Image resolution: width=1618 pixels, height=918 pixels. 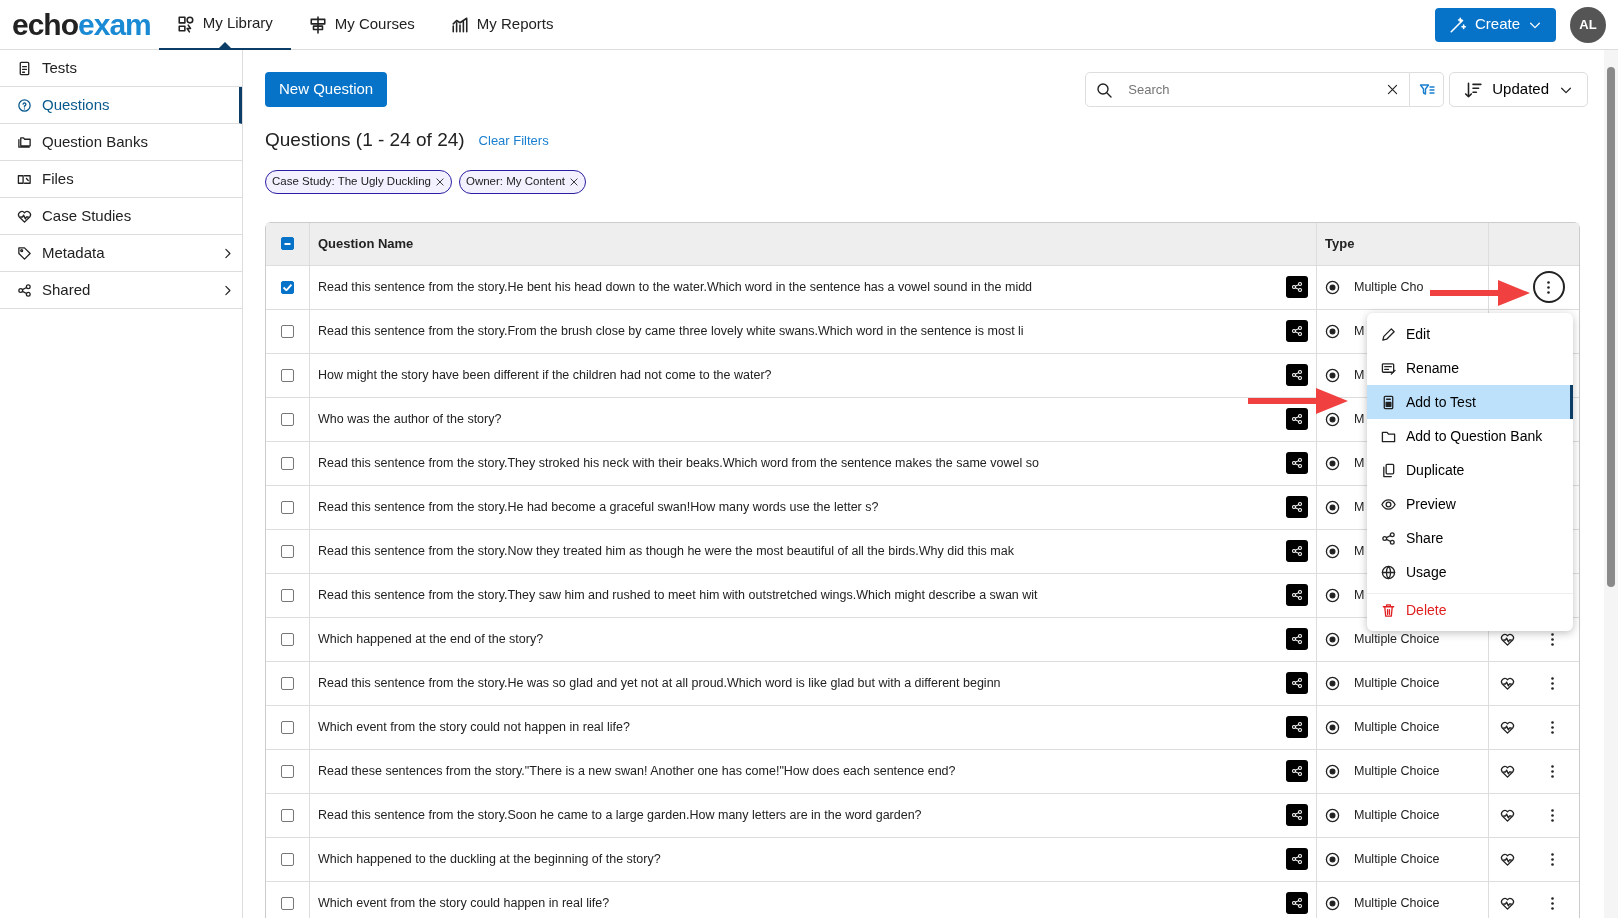 I want to click on library-icon, so click(x=185, y=23).